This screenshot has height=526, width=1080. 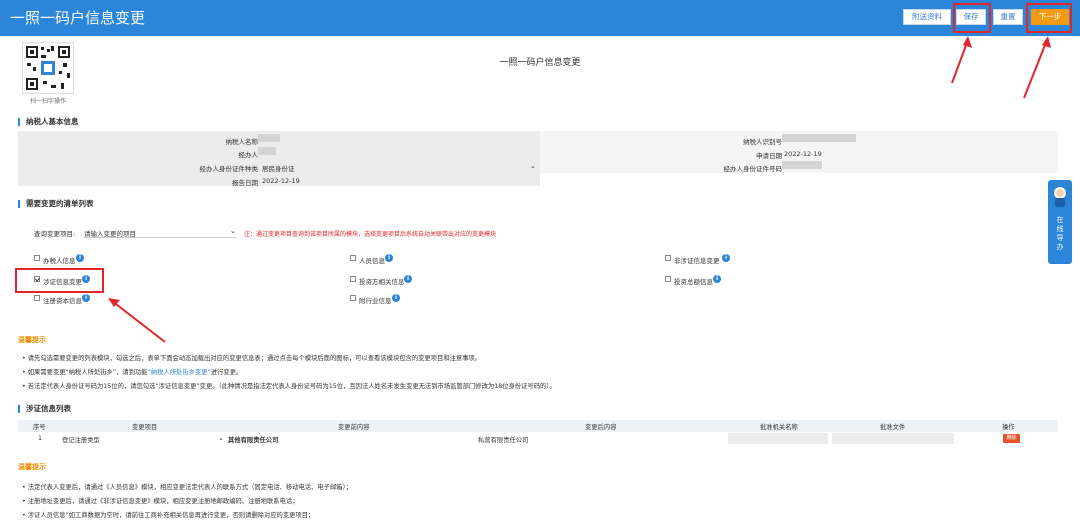 What do you see at coordinates (803, 154) in the screenshot?
I see `apply-date-value: 2022-12-19` at bounding box center [803, 154].